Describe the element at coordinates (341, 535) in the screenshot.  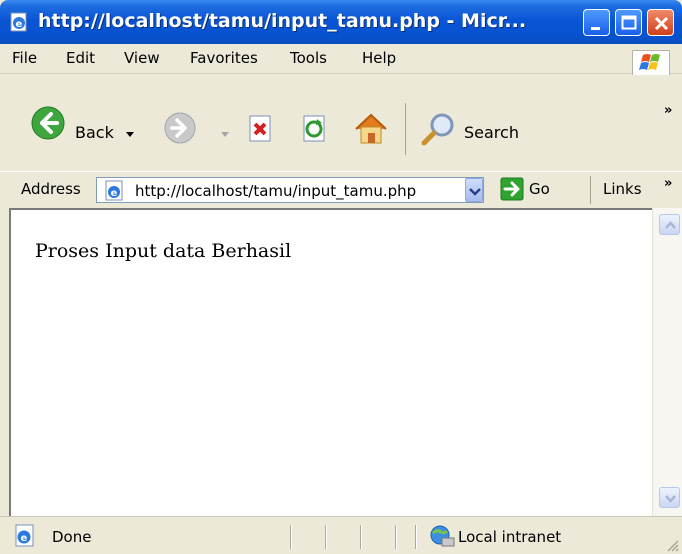
I see `status-bar: e Done Local intranet` at that location.